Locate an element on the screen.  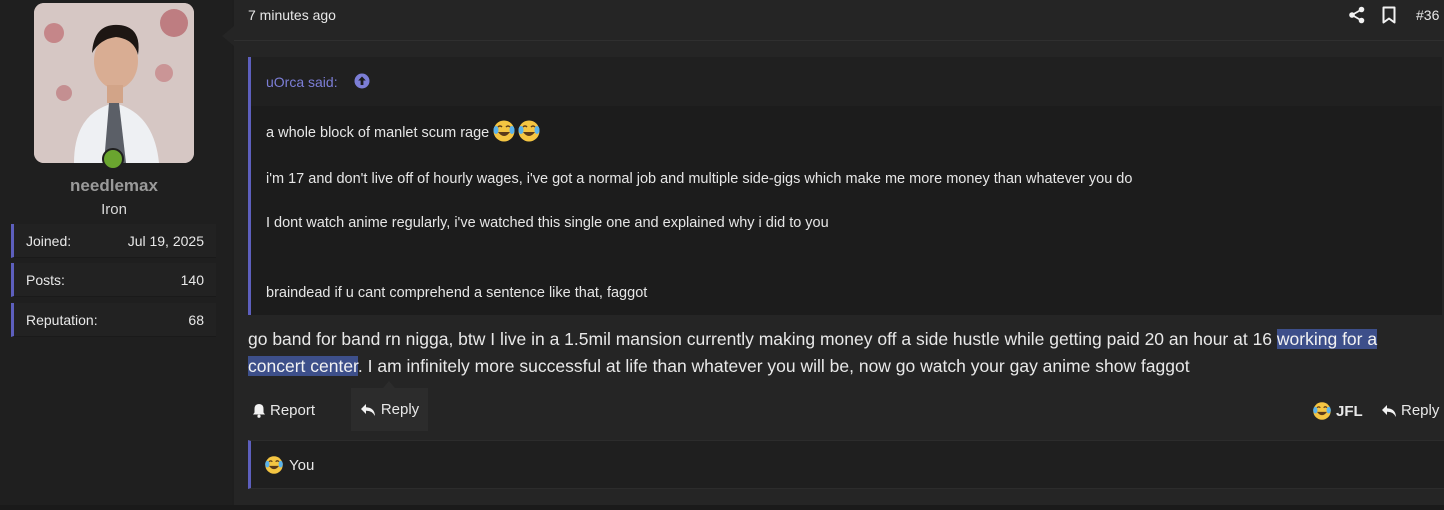
report-button: Report is located at coordinates (283, 410).